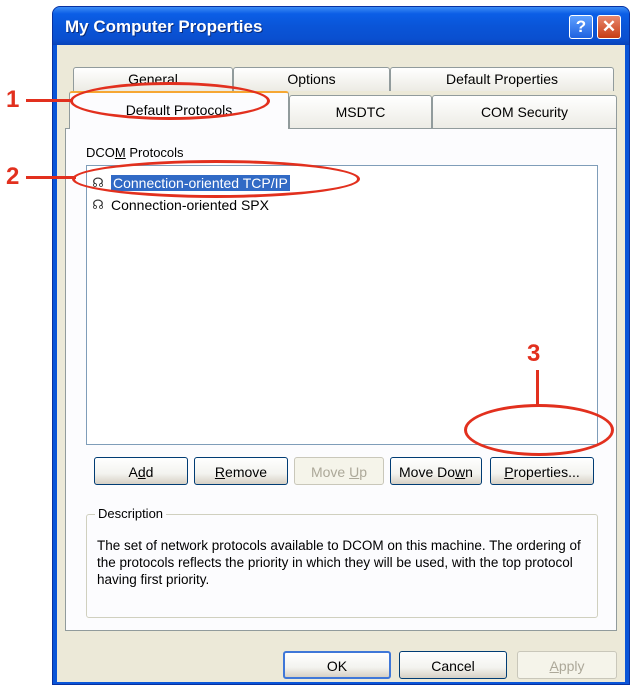 The width and height of the screenshot is (637, 690). What do you see at coordinates (98, 204) in the screenshot?
I see `protocol-icon: ☊` at bounding box center [98, 204].